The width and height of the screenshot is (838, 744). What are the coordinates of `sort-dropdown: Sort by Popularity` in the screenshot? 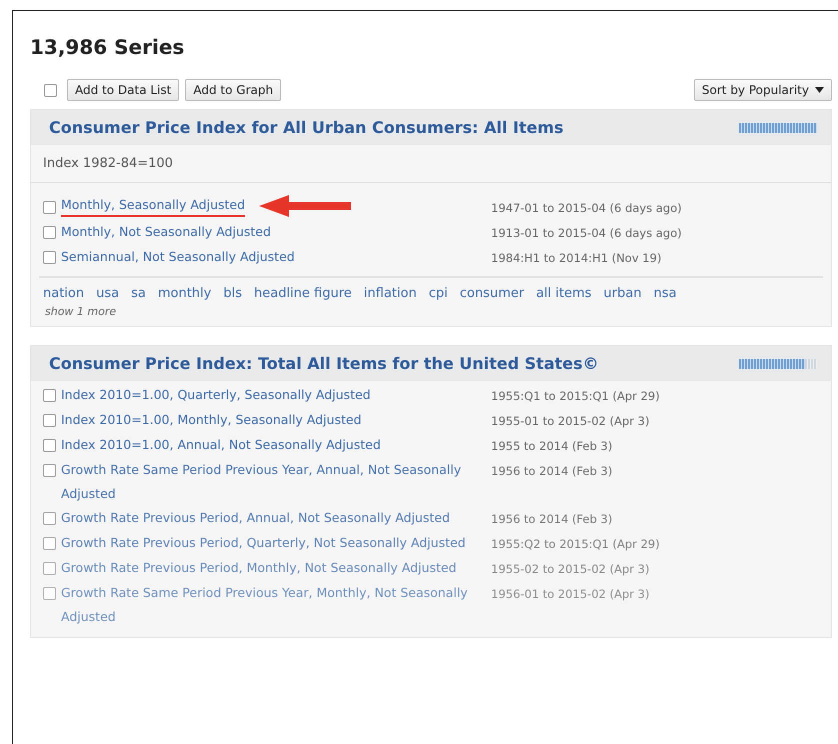 It's located at (763, 90).